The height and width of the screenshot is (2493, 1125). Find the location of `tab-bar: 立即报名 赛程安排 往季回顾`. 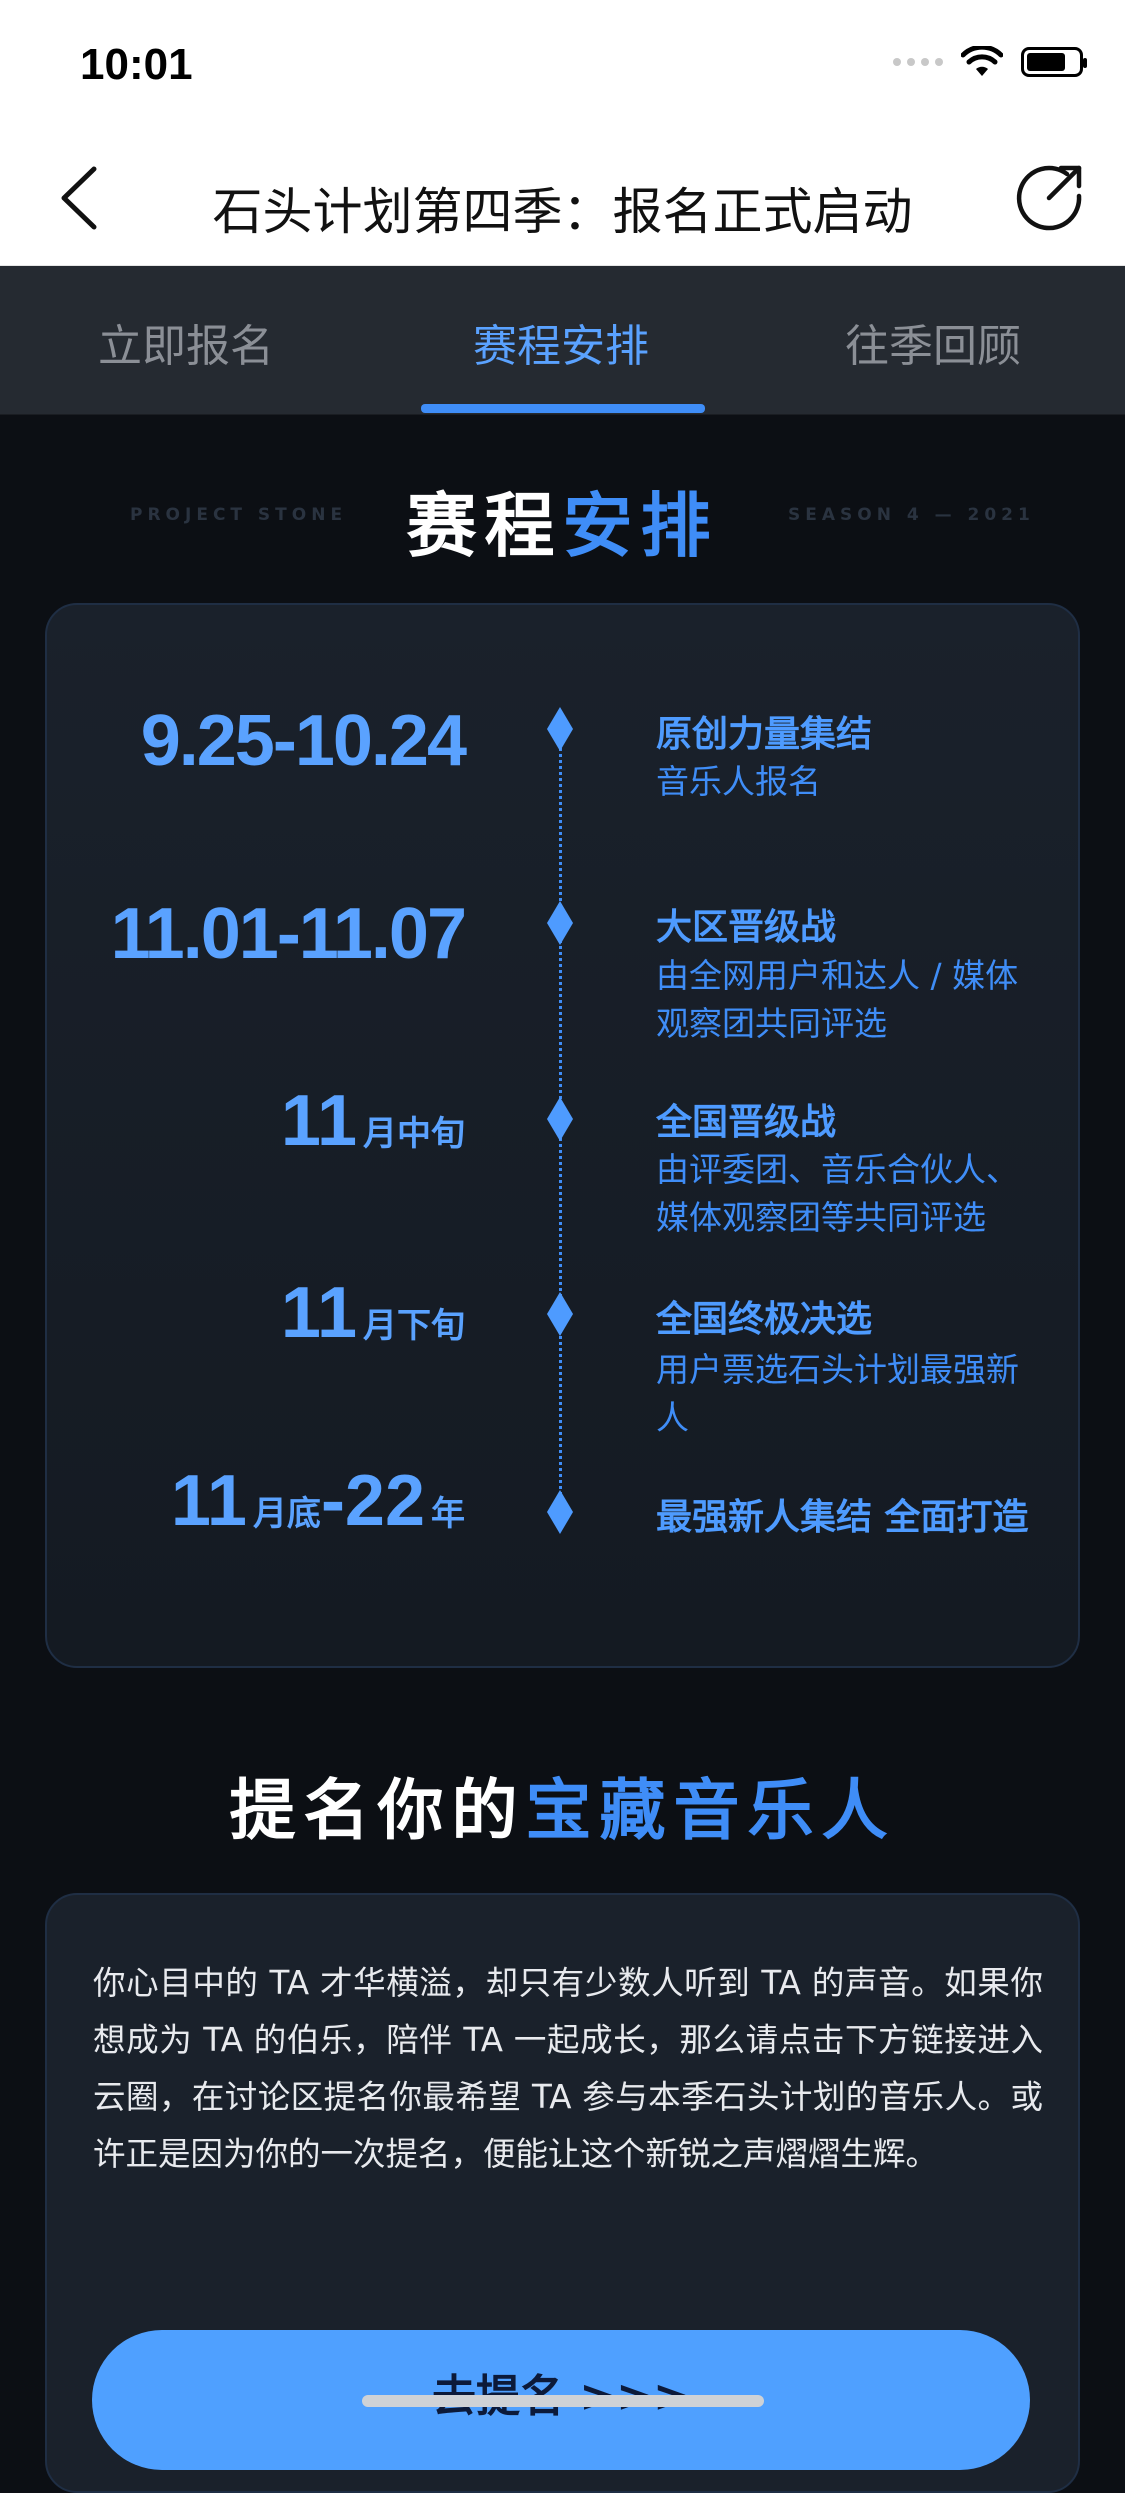

tab-bar: 立即报名 赛程安排 往季回顾 is located at coordinates (562, 340).